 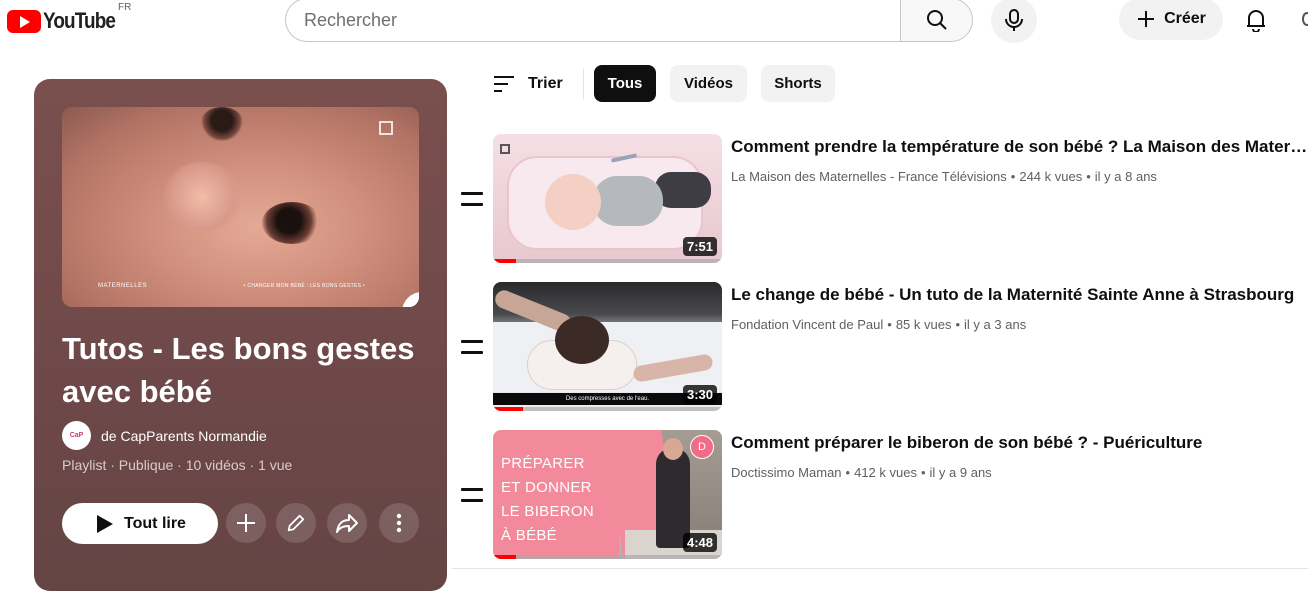 I want to click on thumb-band-text: • CHANGER MON BÉBÉ : LES BONS GESTES •, so click(x=304, y=286).